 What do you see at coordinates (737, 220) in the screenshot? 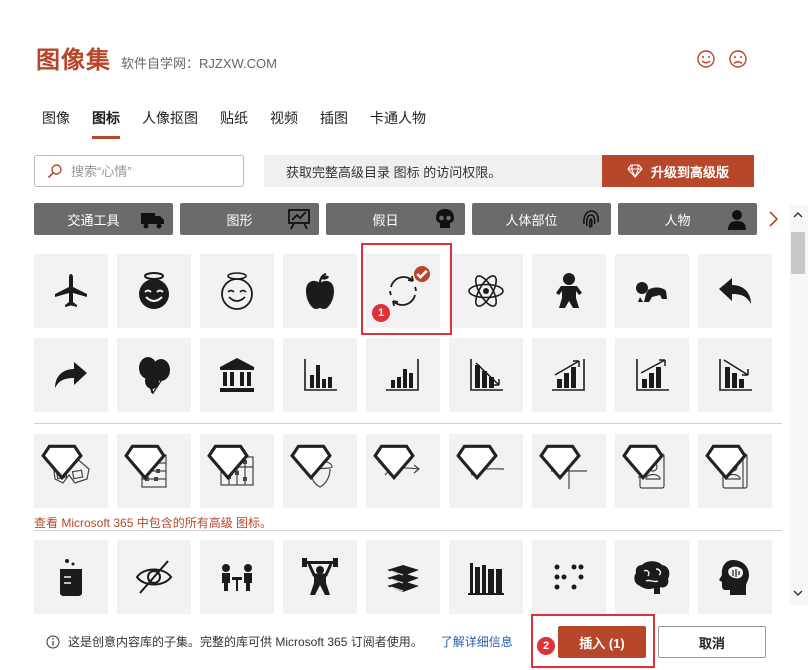
I see `person-icon` at bounding box center [737, 220].